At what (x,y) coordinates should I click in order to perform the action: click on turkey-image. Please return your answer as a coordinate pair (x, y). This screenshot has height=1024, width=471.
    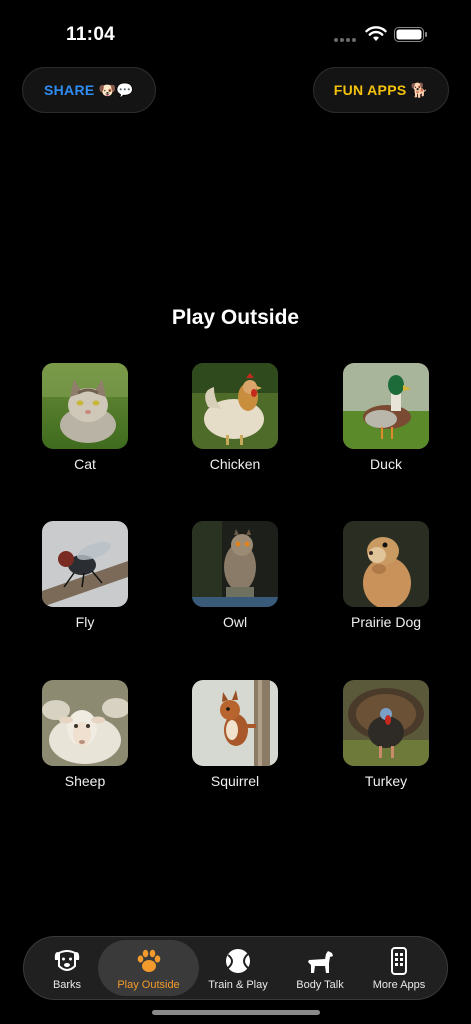
    Looking at the image, I should click on (386, 723).